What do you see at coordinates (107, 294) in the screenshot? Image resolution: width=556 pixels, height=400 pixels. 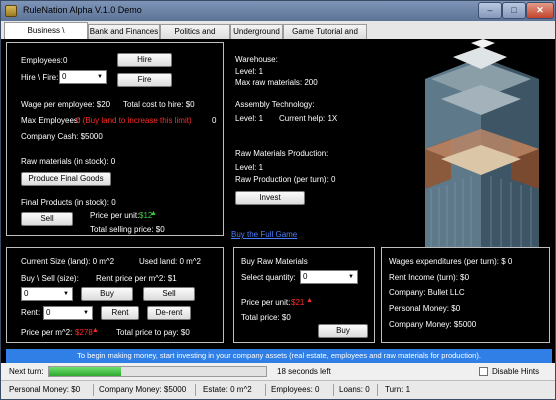 I see `buy-land-button: Buy` at bounding box center [107, 294].